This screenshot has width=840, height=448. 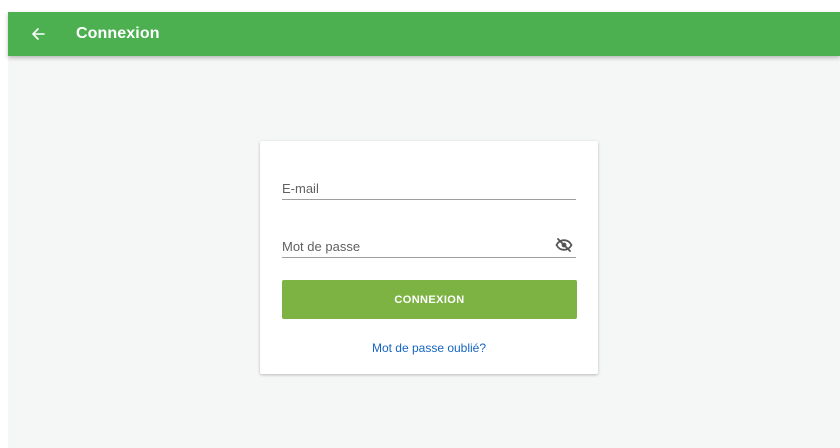 What do you see at coordinates (429, 299) in the screenshot?
I see `login-button: CONNEXION` at bounding box center [429, 299].